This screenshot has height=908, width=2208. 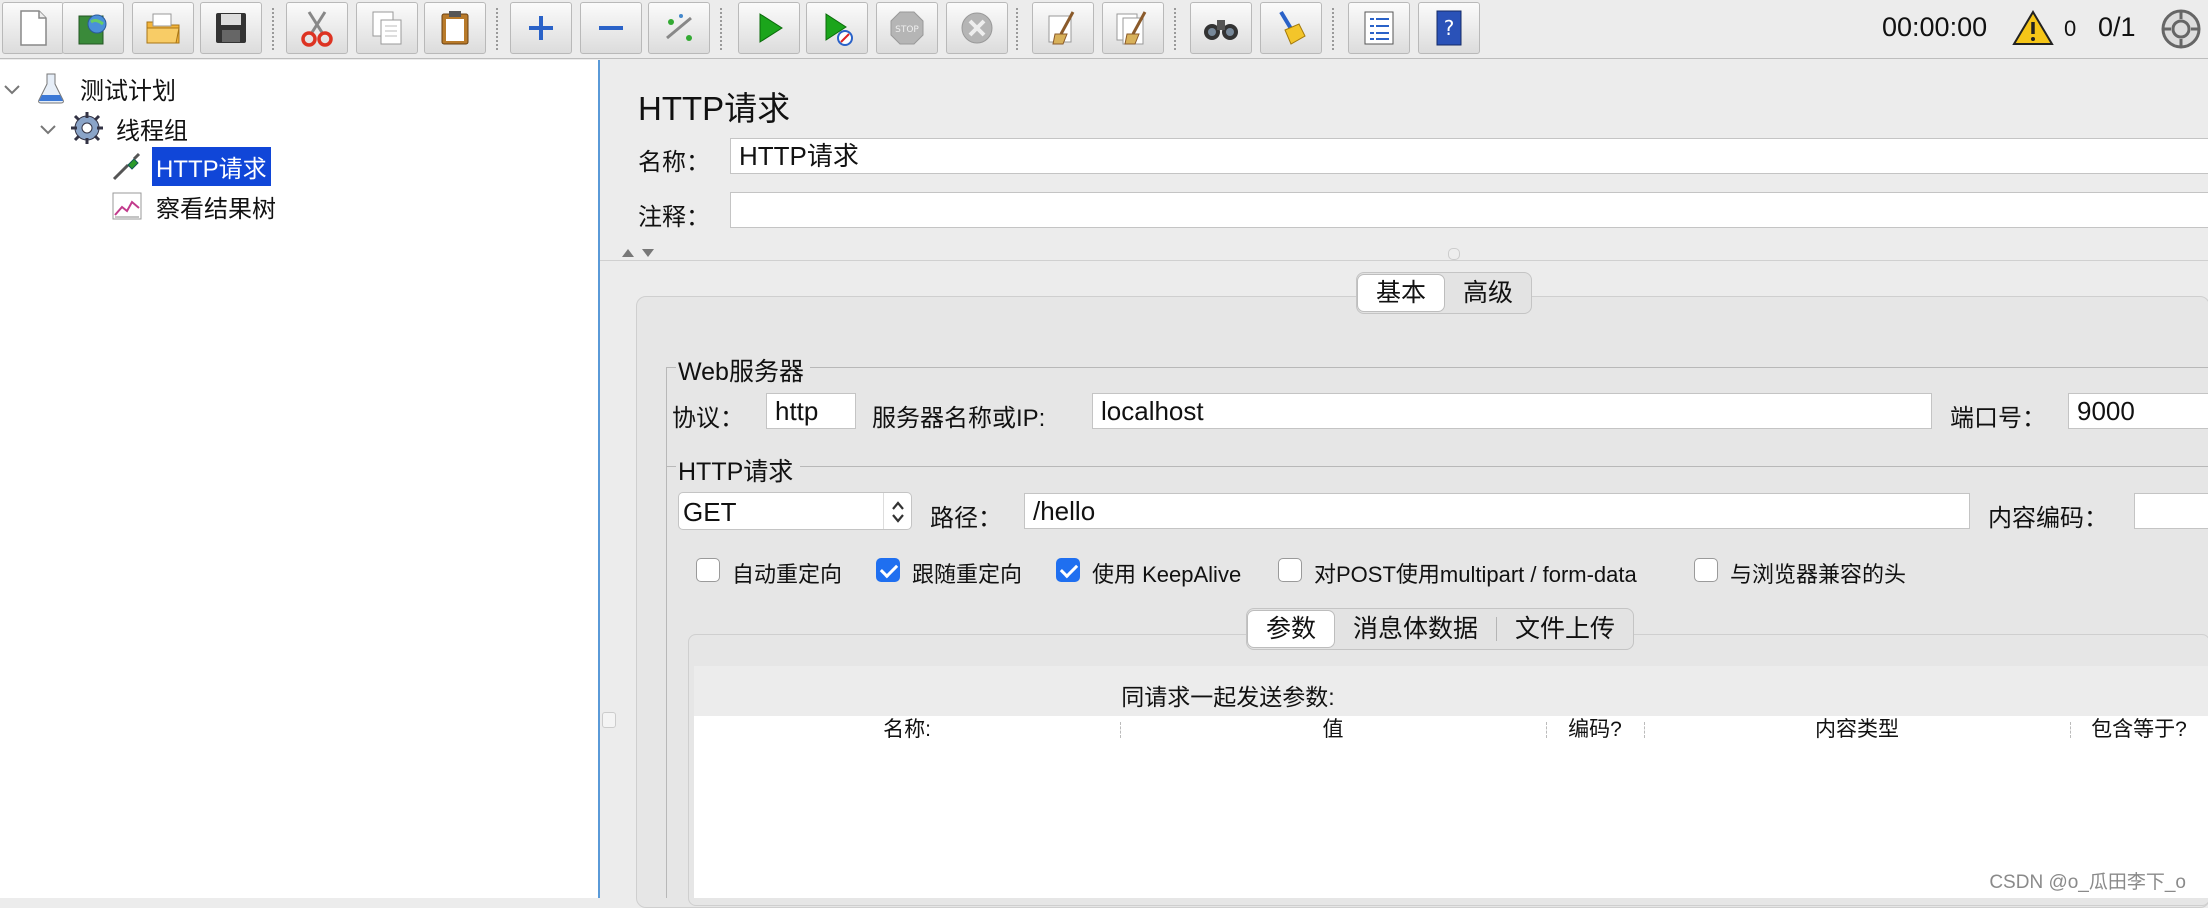 I want to click on play-no-timers-icon, so click(x=839, y=29).